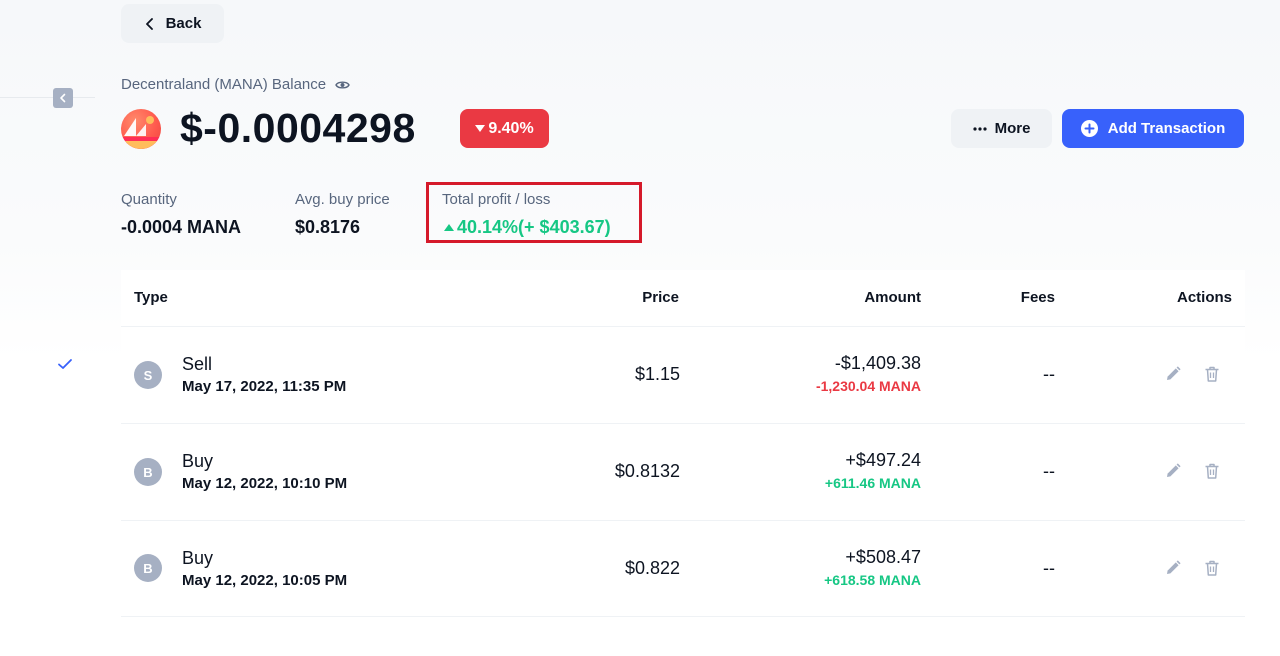  Describe the element at coordinates (1204, 297) in the screenshot. I see `column-header-actions: Actions` at that location.